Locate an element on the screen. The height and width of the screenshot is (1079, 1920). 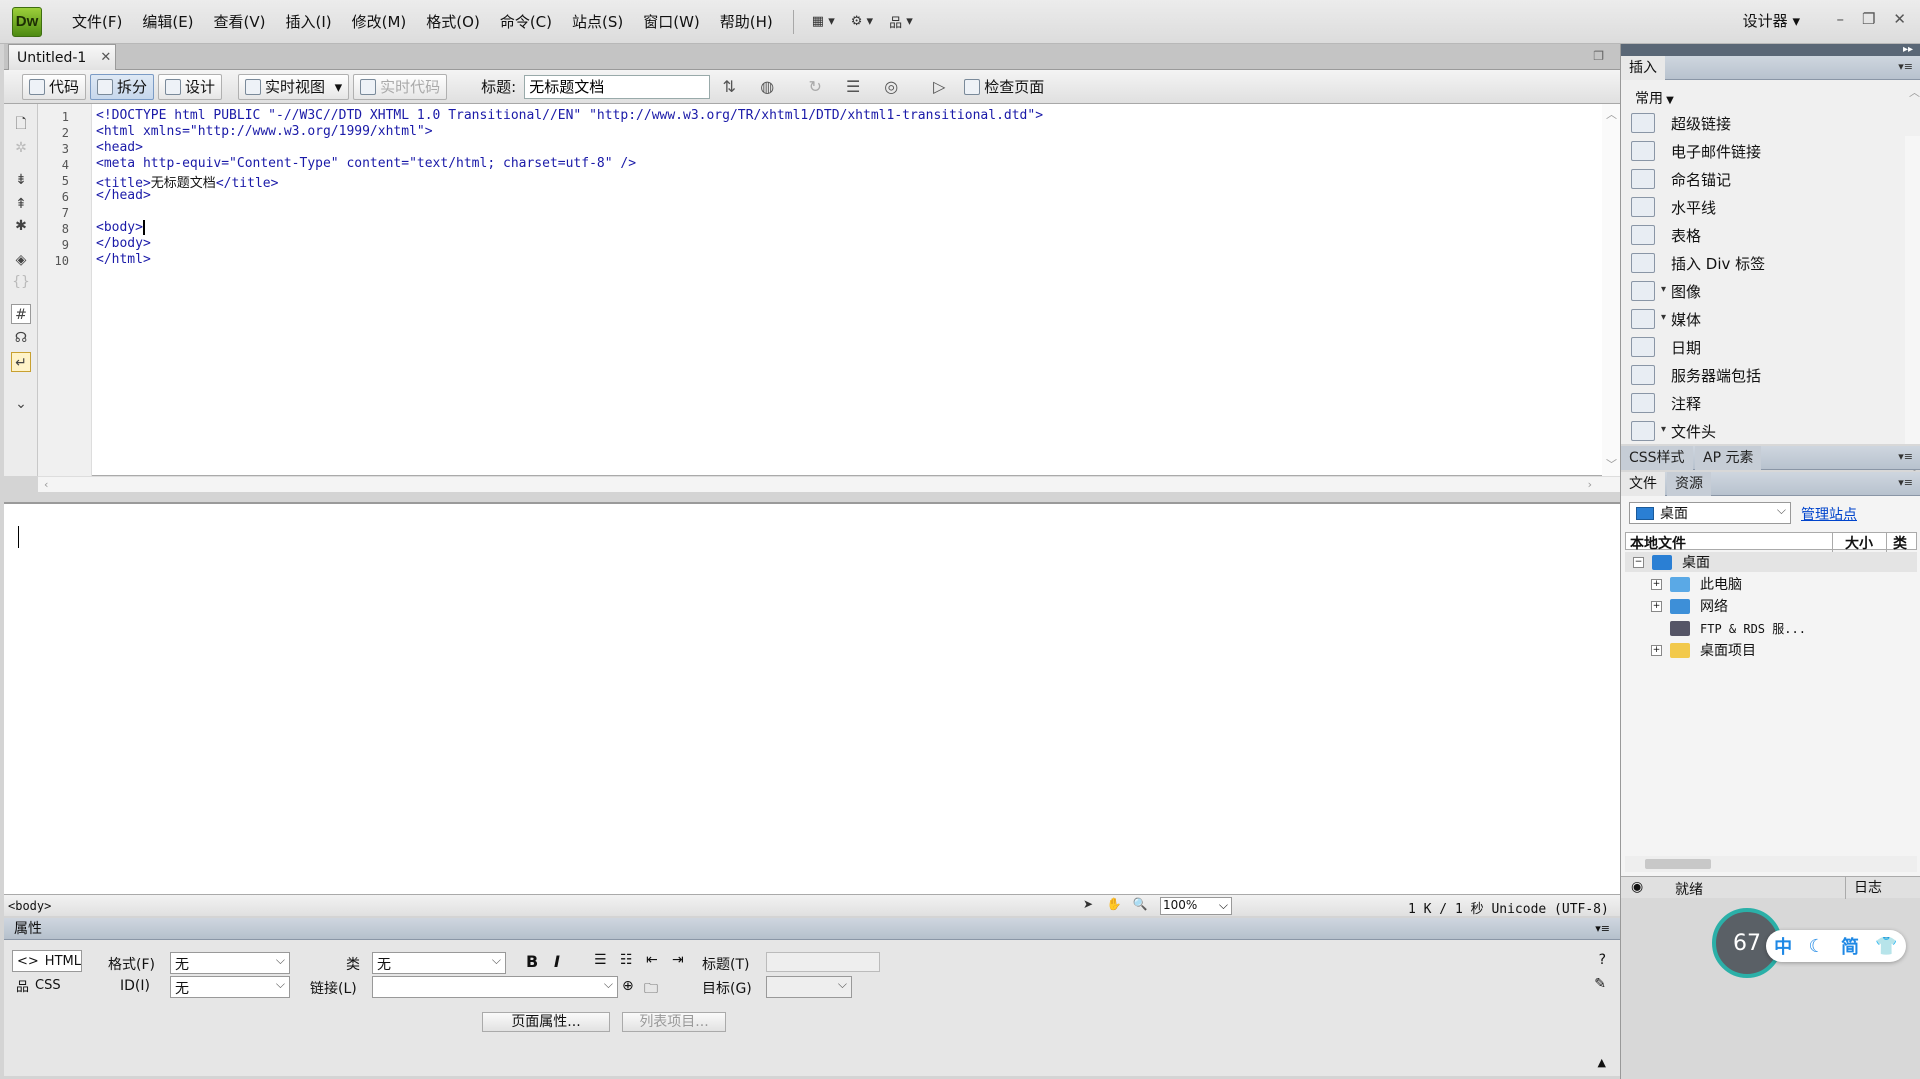
insert-div-tag: 插入 Div 标签 is located at coordinates (1698, 263).